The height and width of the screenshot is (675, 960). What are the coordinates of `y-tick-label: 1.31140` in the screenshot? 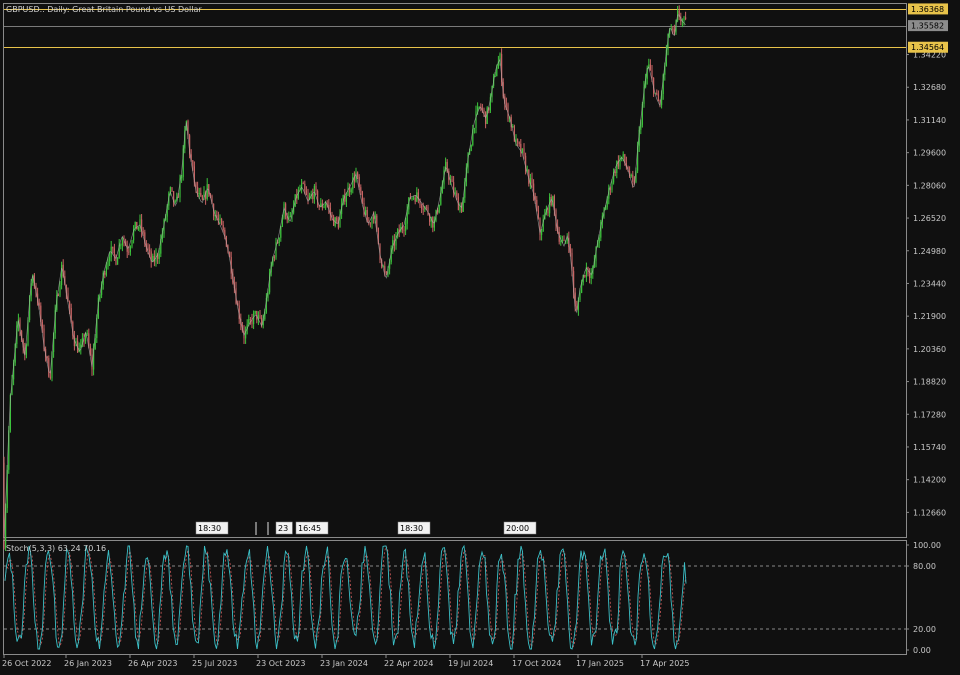 It's located at (929, 120).